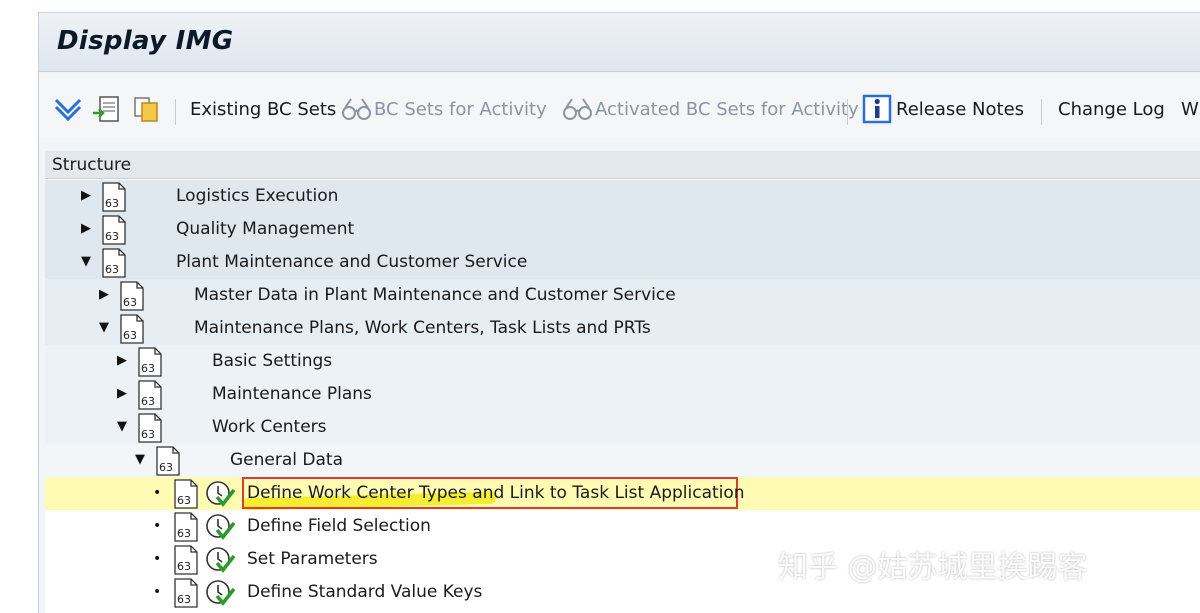 The image size is (1200, 613). I want to click on tree-node-work-centers: ▼ 63 Work Centers, so click(622, 427).